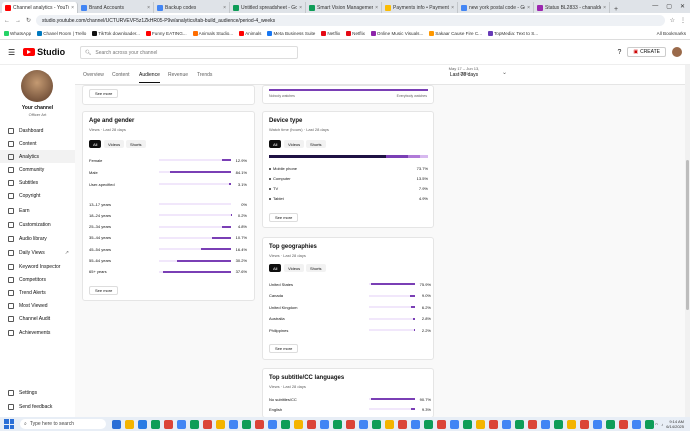 The width and height of the screenshot is (690, 431). What do you see at coordinates (63, 424) in the screenshot?
I see `taskbar-search-input: ⌕ Type here to search` at bounding box center [63, 424].